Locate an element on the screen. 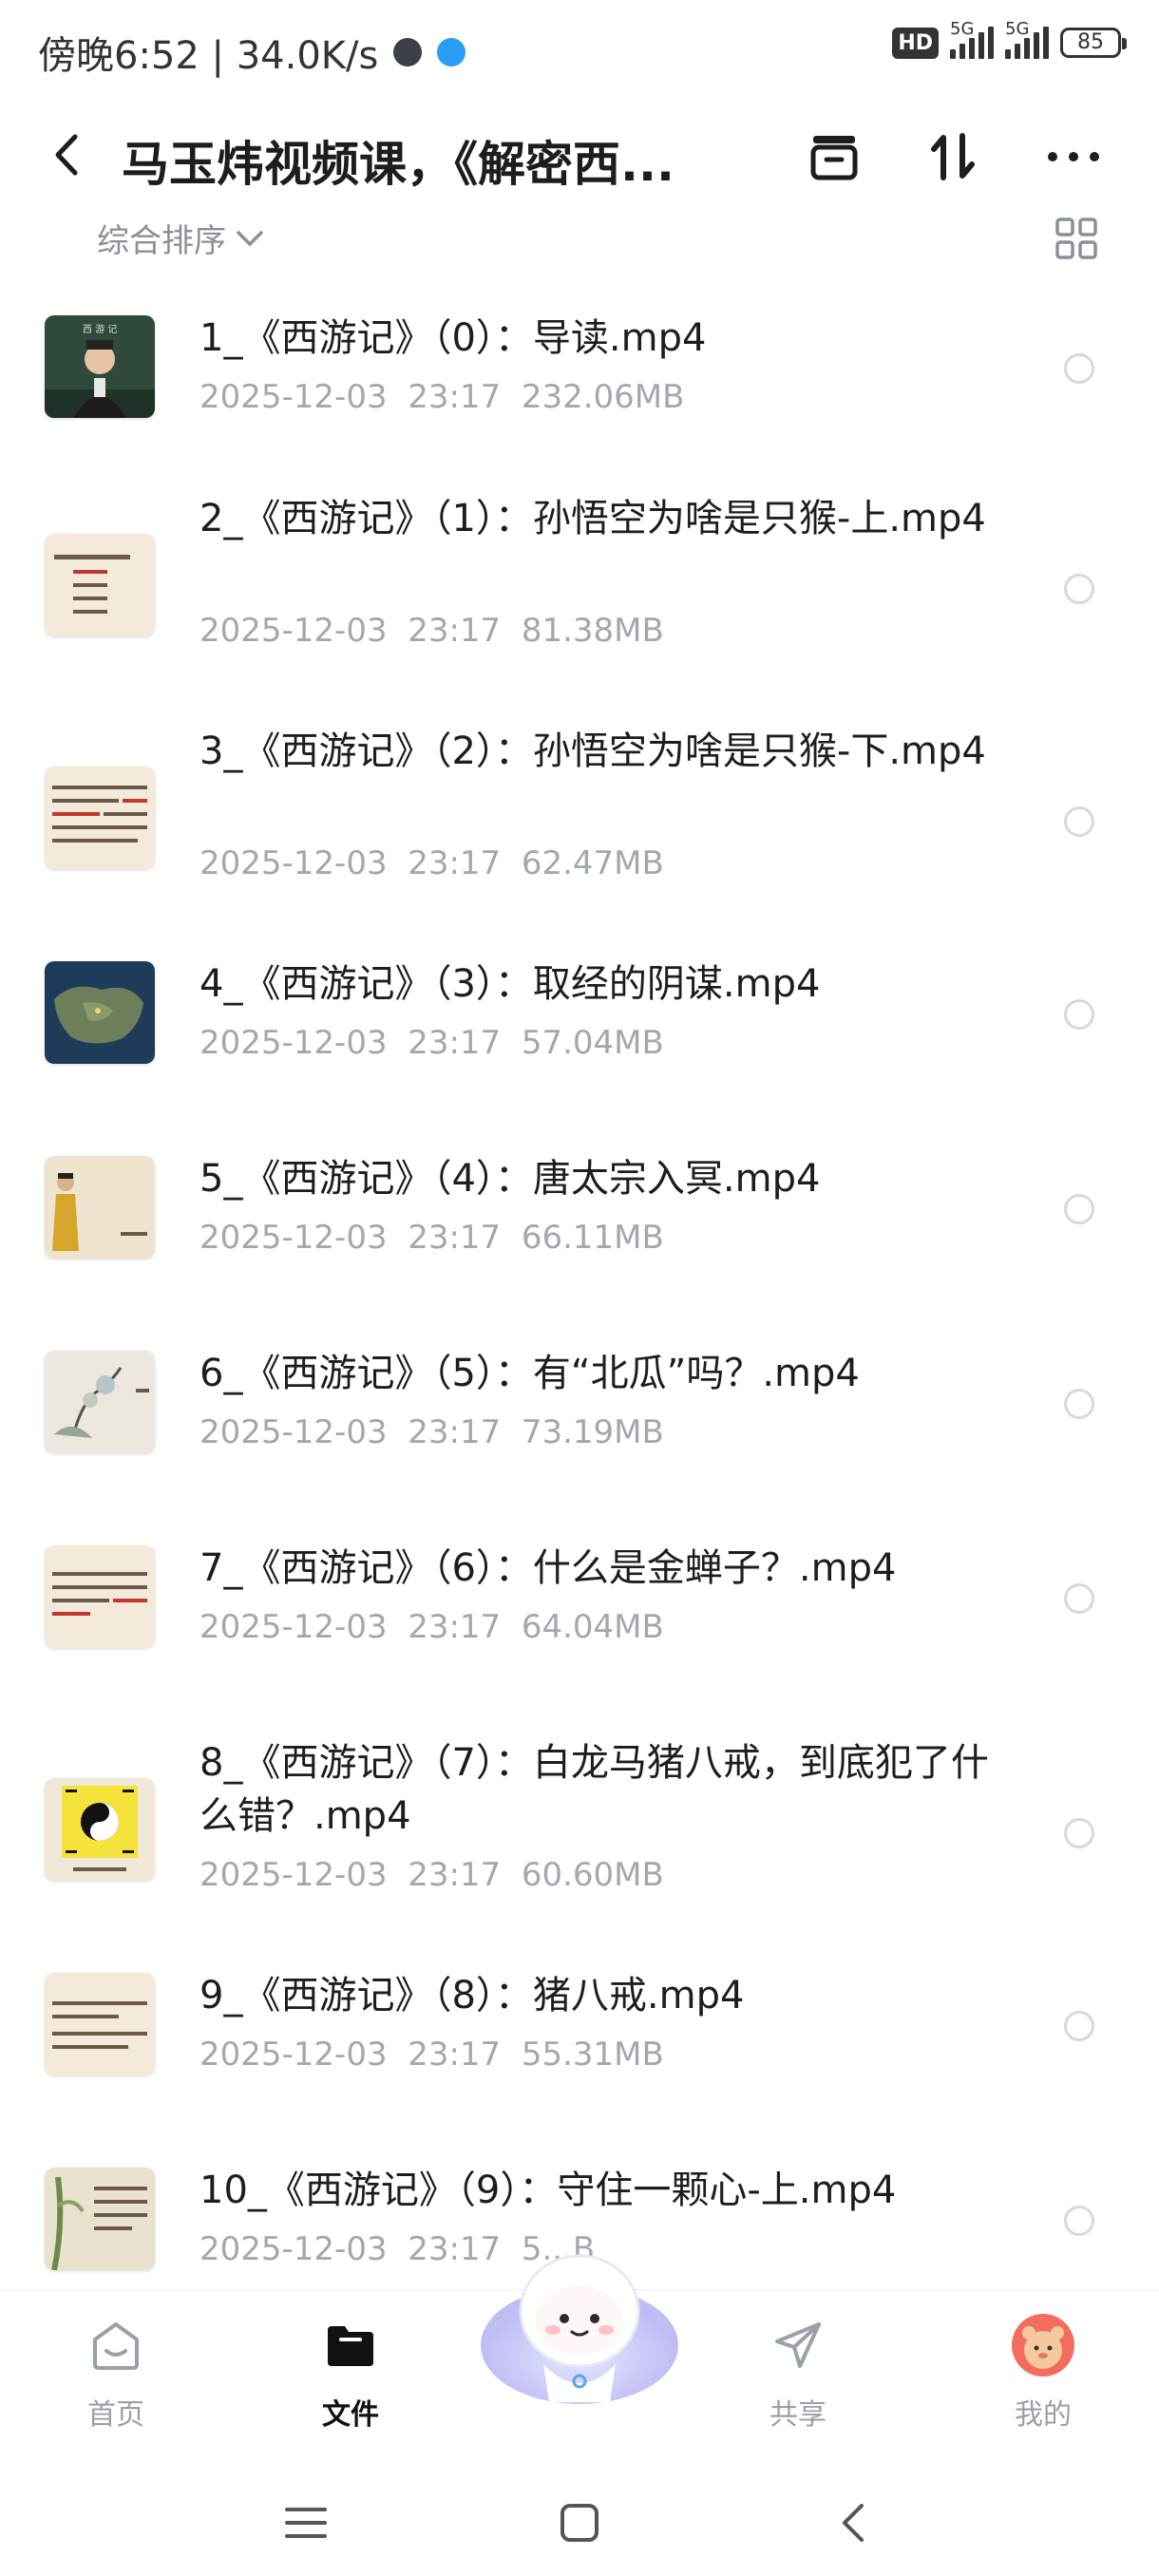  back-arrow-icon is located at coordinates (853, 2523).